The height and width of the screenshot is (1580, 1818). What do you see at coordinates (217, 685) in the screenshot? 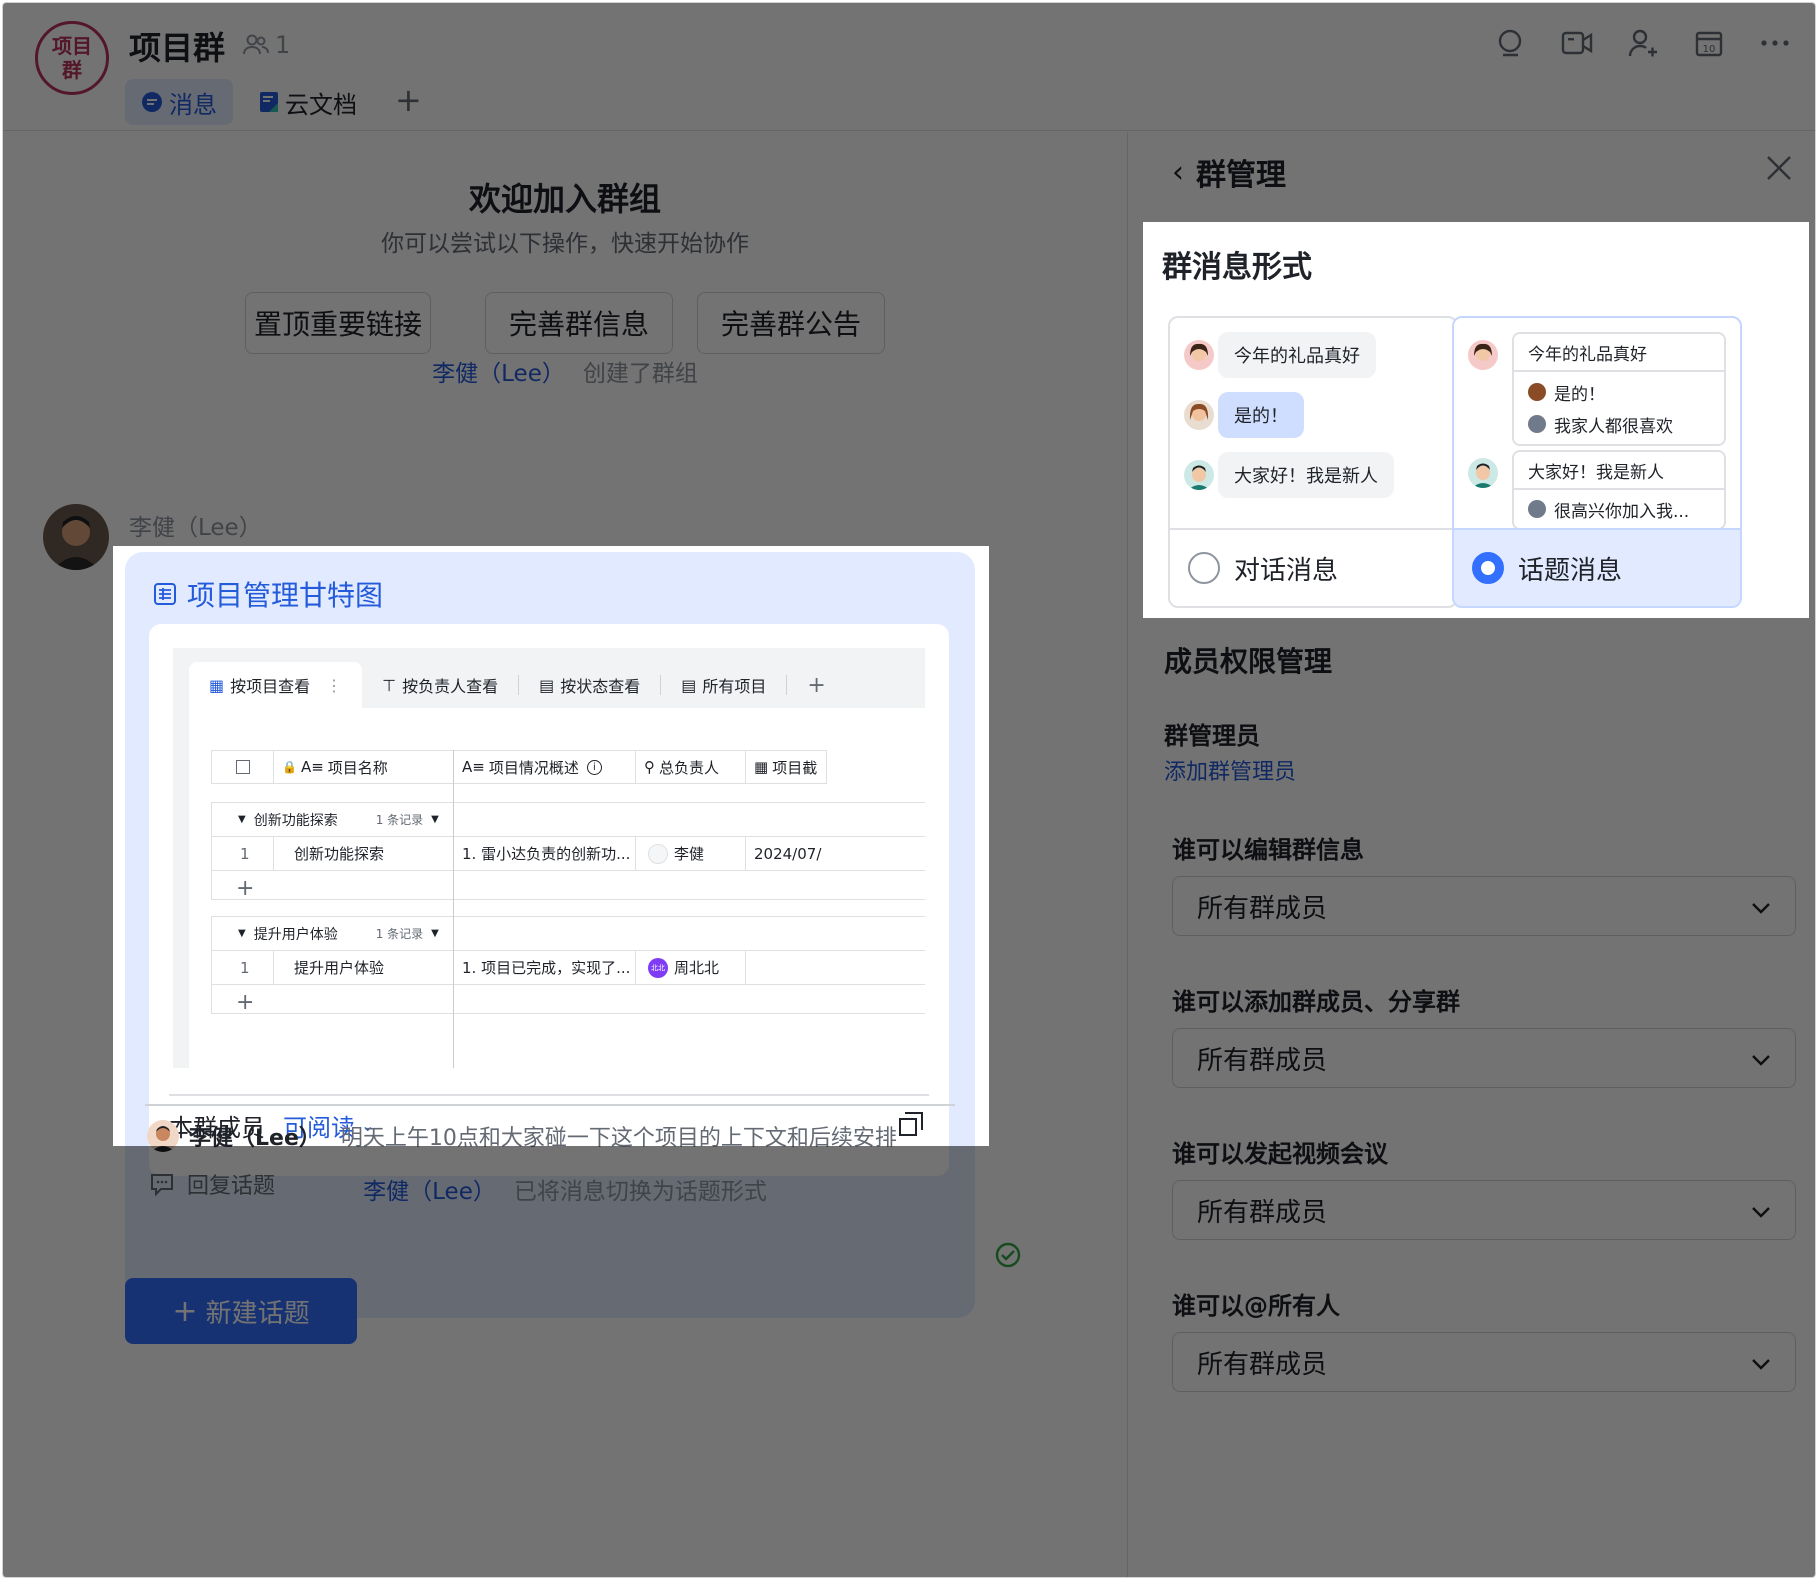
I see `grid-icon: ▦` at bounding box center [217, 685].